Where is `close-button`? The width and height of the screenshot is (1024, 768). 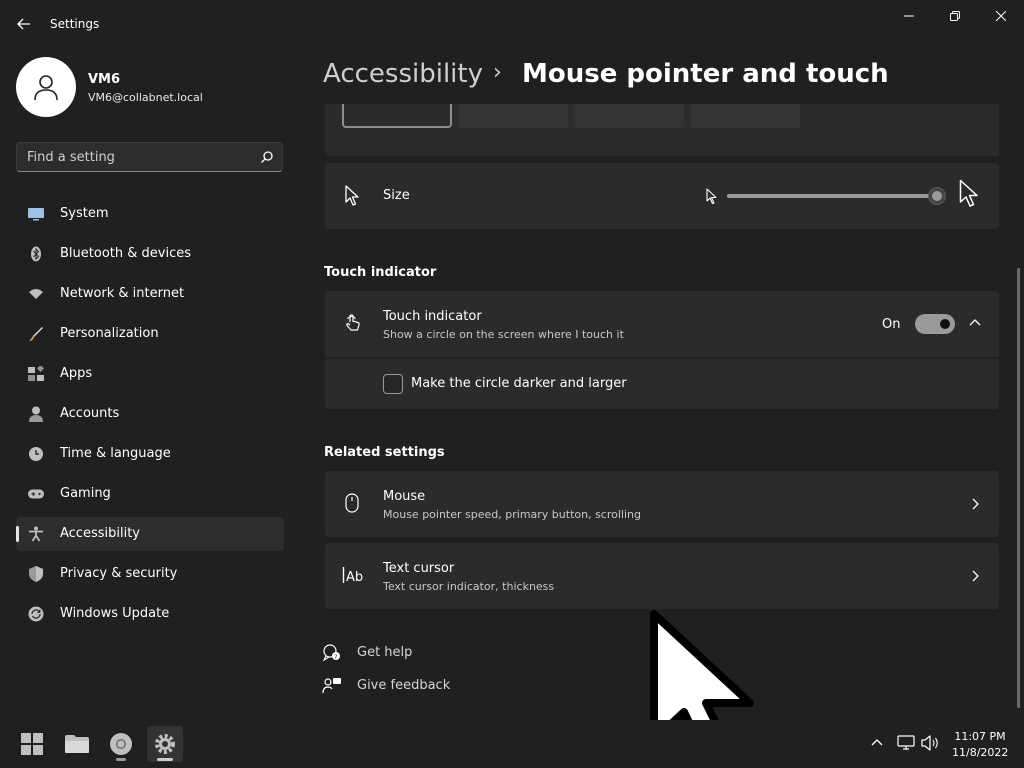
close-button is located at coordinates (1001, 16).